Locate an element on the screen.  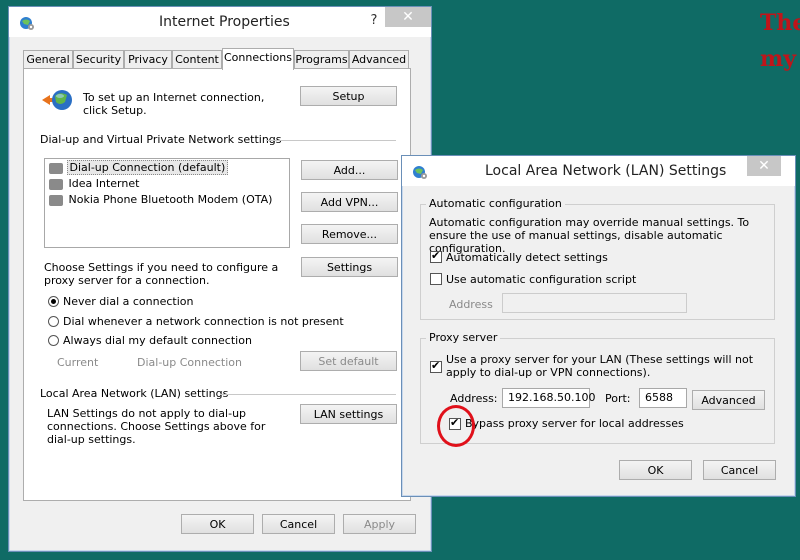
help-button: ? is located at coordinates (374, 21).